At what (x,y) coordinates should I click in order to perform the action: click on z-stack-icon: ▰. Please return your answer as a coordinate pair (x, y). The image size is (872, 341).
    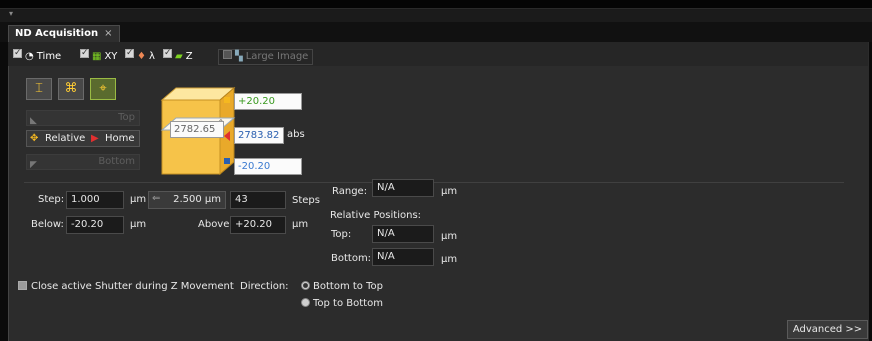
    Looking at the image, I should click on (179, 56).